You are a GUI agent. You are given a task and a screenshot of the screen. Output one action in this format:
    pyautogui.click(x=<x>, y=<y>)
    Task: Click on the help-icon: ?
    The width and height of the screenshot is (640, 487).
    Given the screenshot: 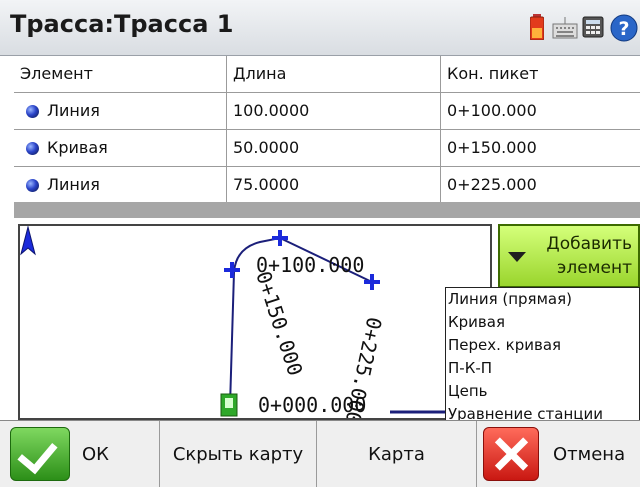 What is the action you would take?
    pyautogui.click(x=624, y=28)
    